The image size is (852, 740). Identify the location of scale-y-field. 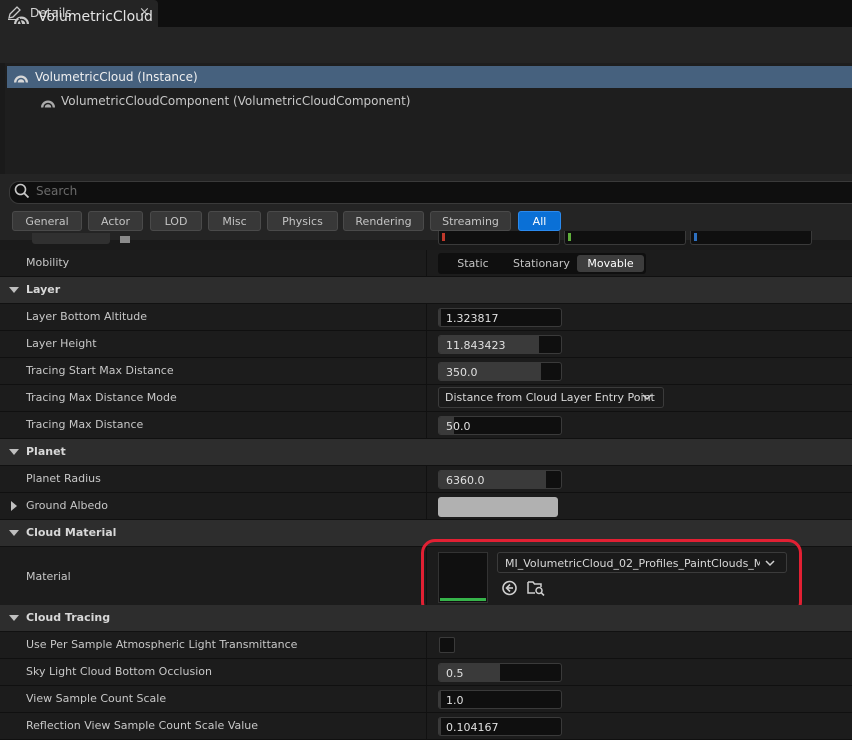
(625, 238).